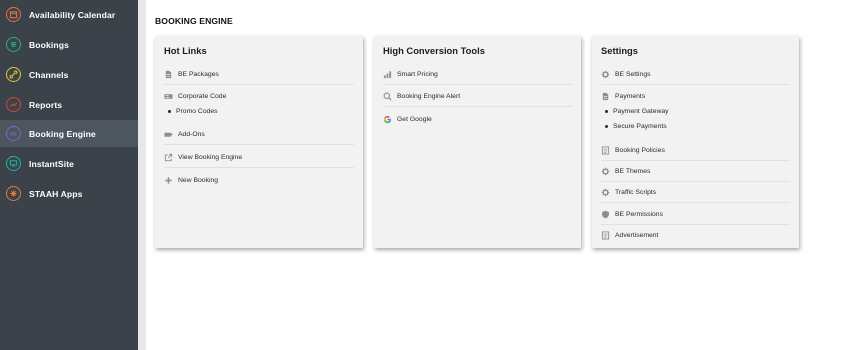 The image size is (865, 350). I want to click on link-label: Payment Gateway, so click(641, 111).